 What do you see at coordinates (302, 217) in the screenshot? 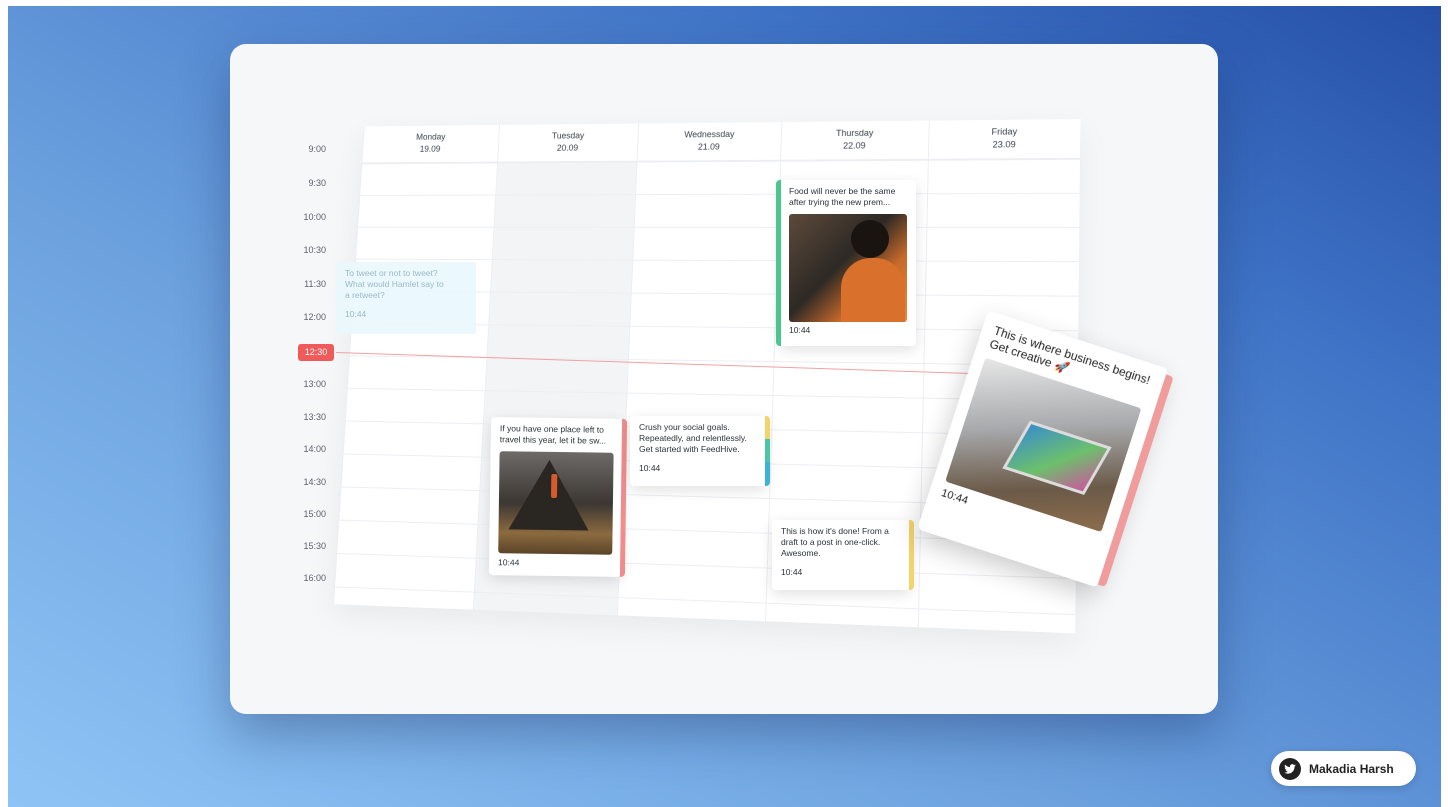
I see `time-label: 10:00` at bounding box center [302, 217].